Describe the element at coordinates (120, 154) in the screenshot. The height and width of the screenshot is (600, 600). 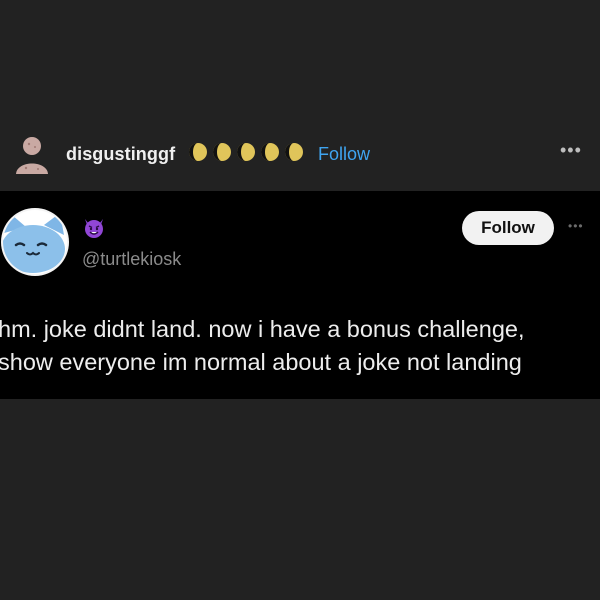
I see `username: disgustinggf` at that location.